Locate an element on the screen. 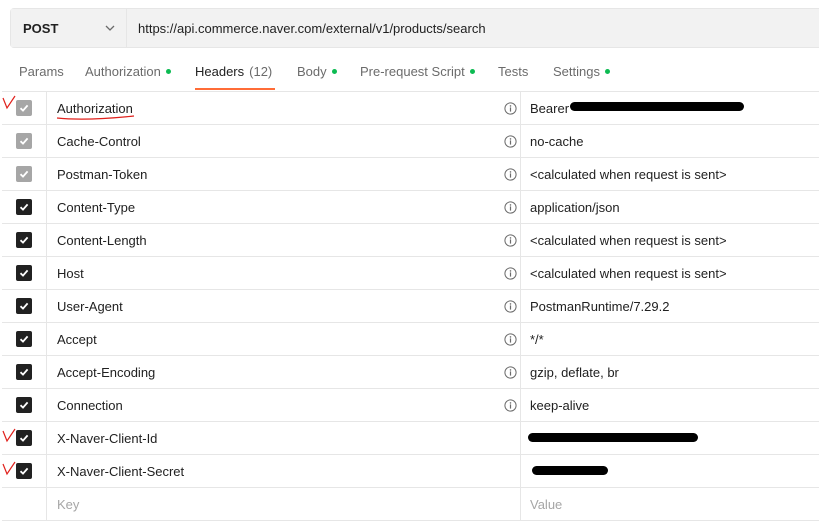 The image size is (819, 524). tab-pre-request-script: Pre-request Script is located at coordinates (417, 77).